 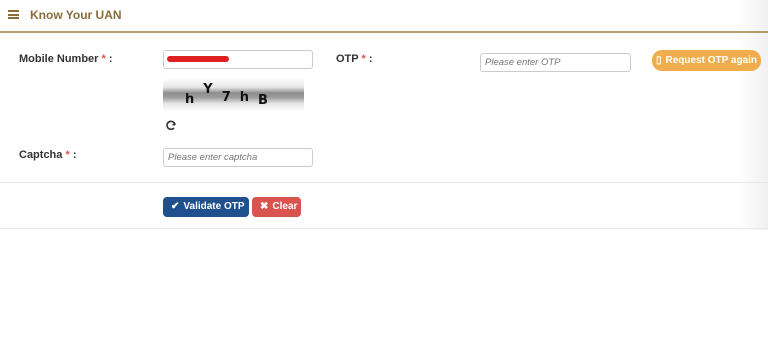 I want to click on request-otp-again-button: ▯ Request OTP again, so click(x=706, y=60).